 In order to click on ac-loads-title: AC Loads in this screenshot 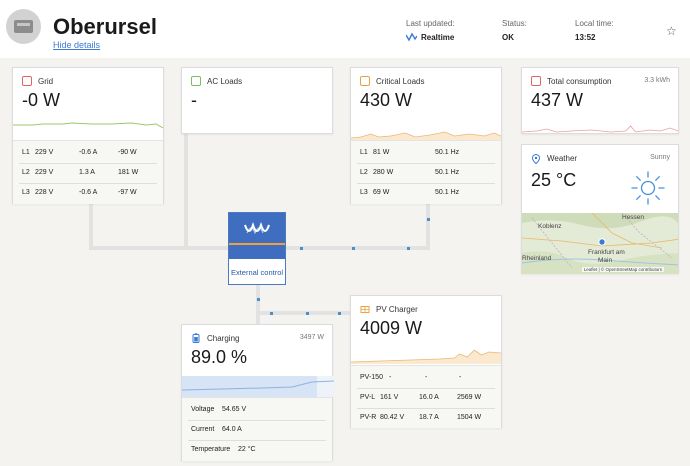, I will do `click(225, 81)`.